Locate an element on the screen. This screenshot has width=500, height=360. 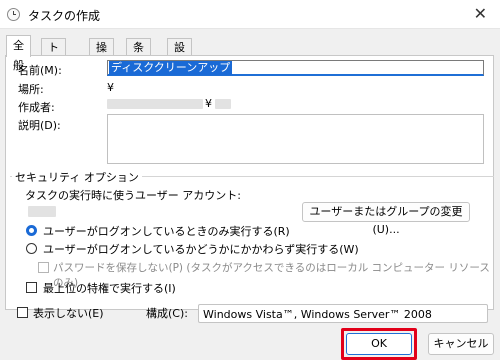
close-icon: ✕ is located at coordinates (480, 13).